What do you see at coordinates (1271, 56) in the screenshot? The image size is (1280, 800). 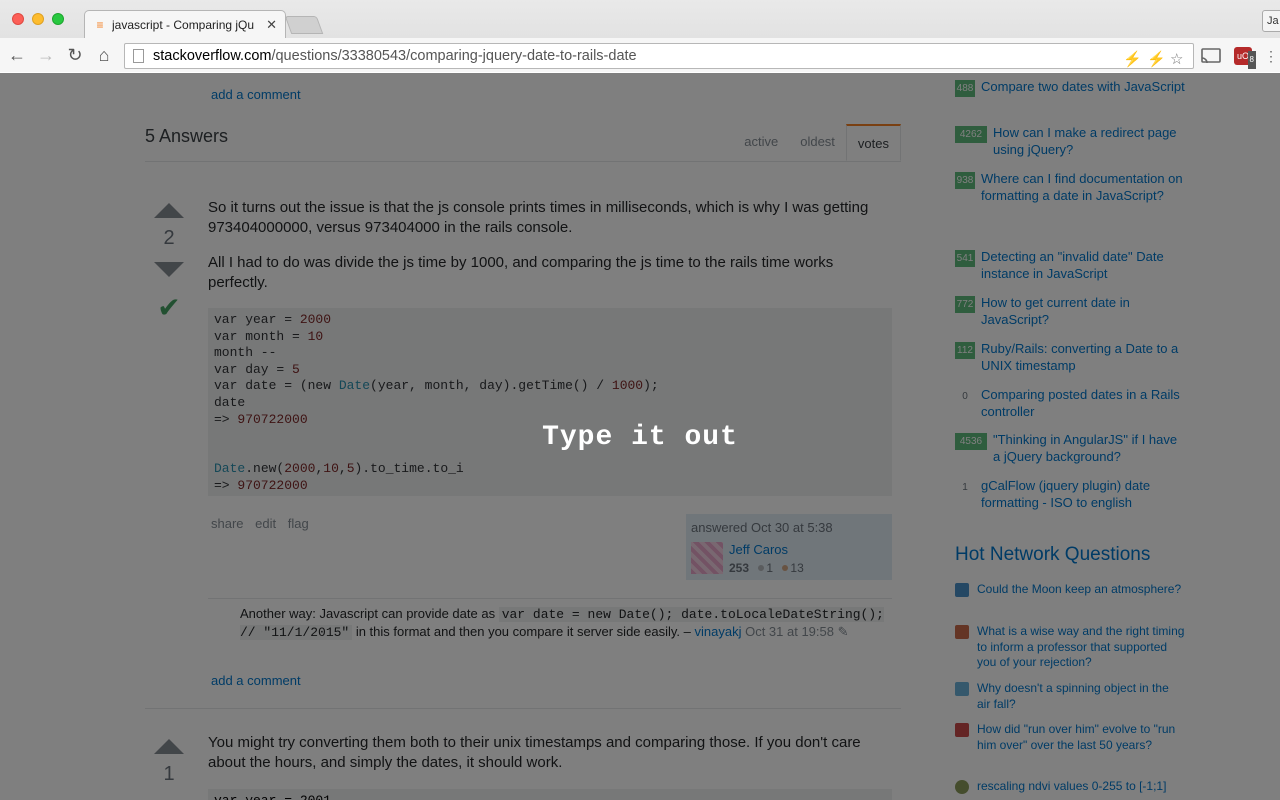 I see `menu-icon: ⋮` at bounding box center [1271, 56].